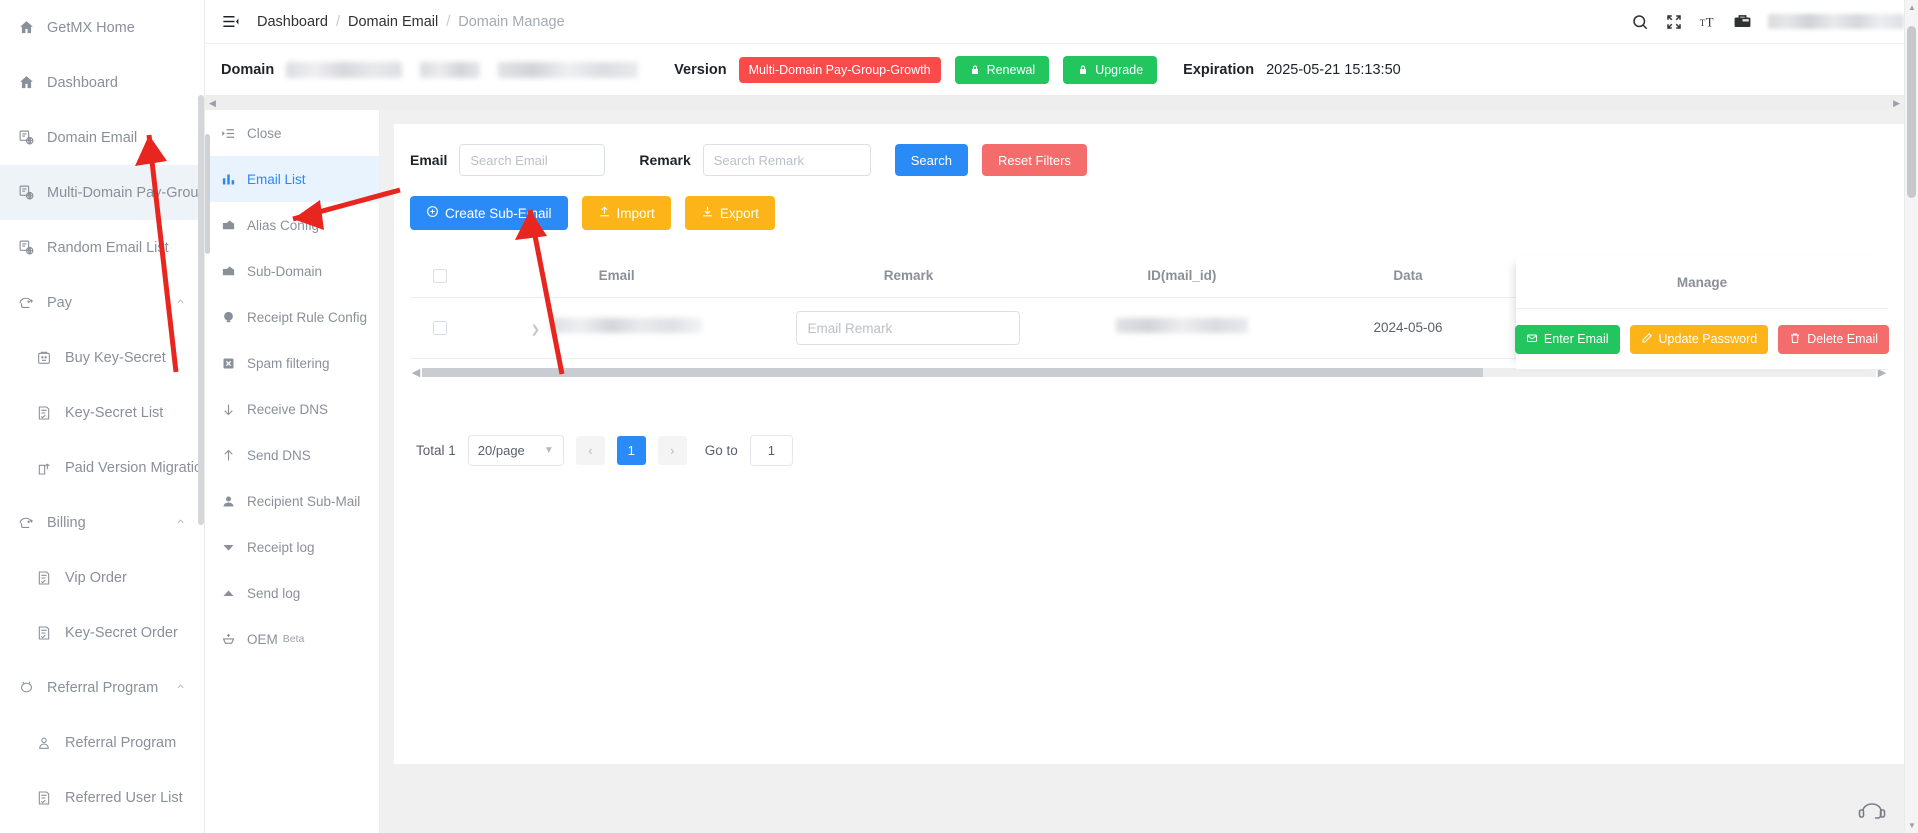 The height and width of the screenshot is (833, 1918). I want to click on reset-filters-button-label: Reset Filters, so click(1034, 160).